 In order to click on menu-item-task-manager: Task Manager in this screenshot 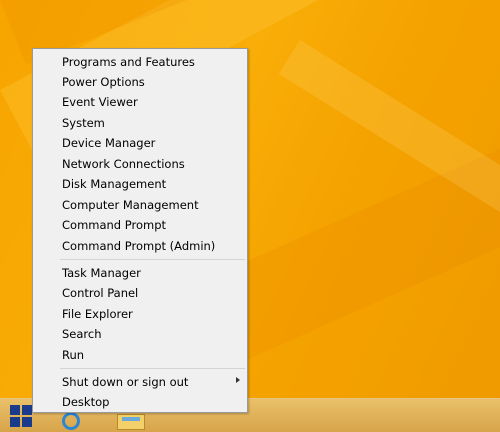, I will do `click(152, 273)`.